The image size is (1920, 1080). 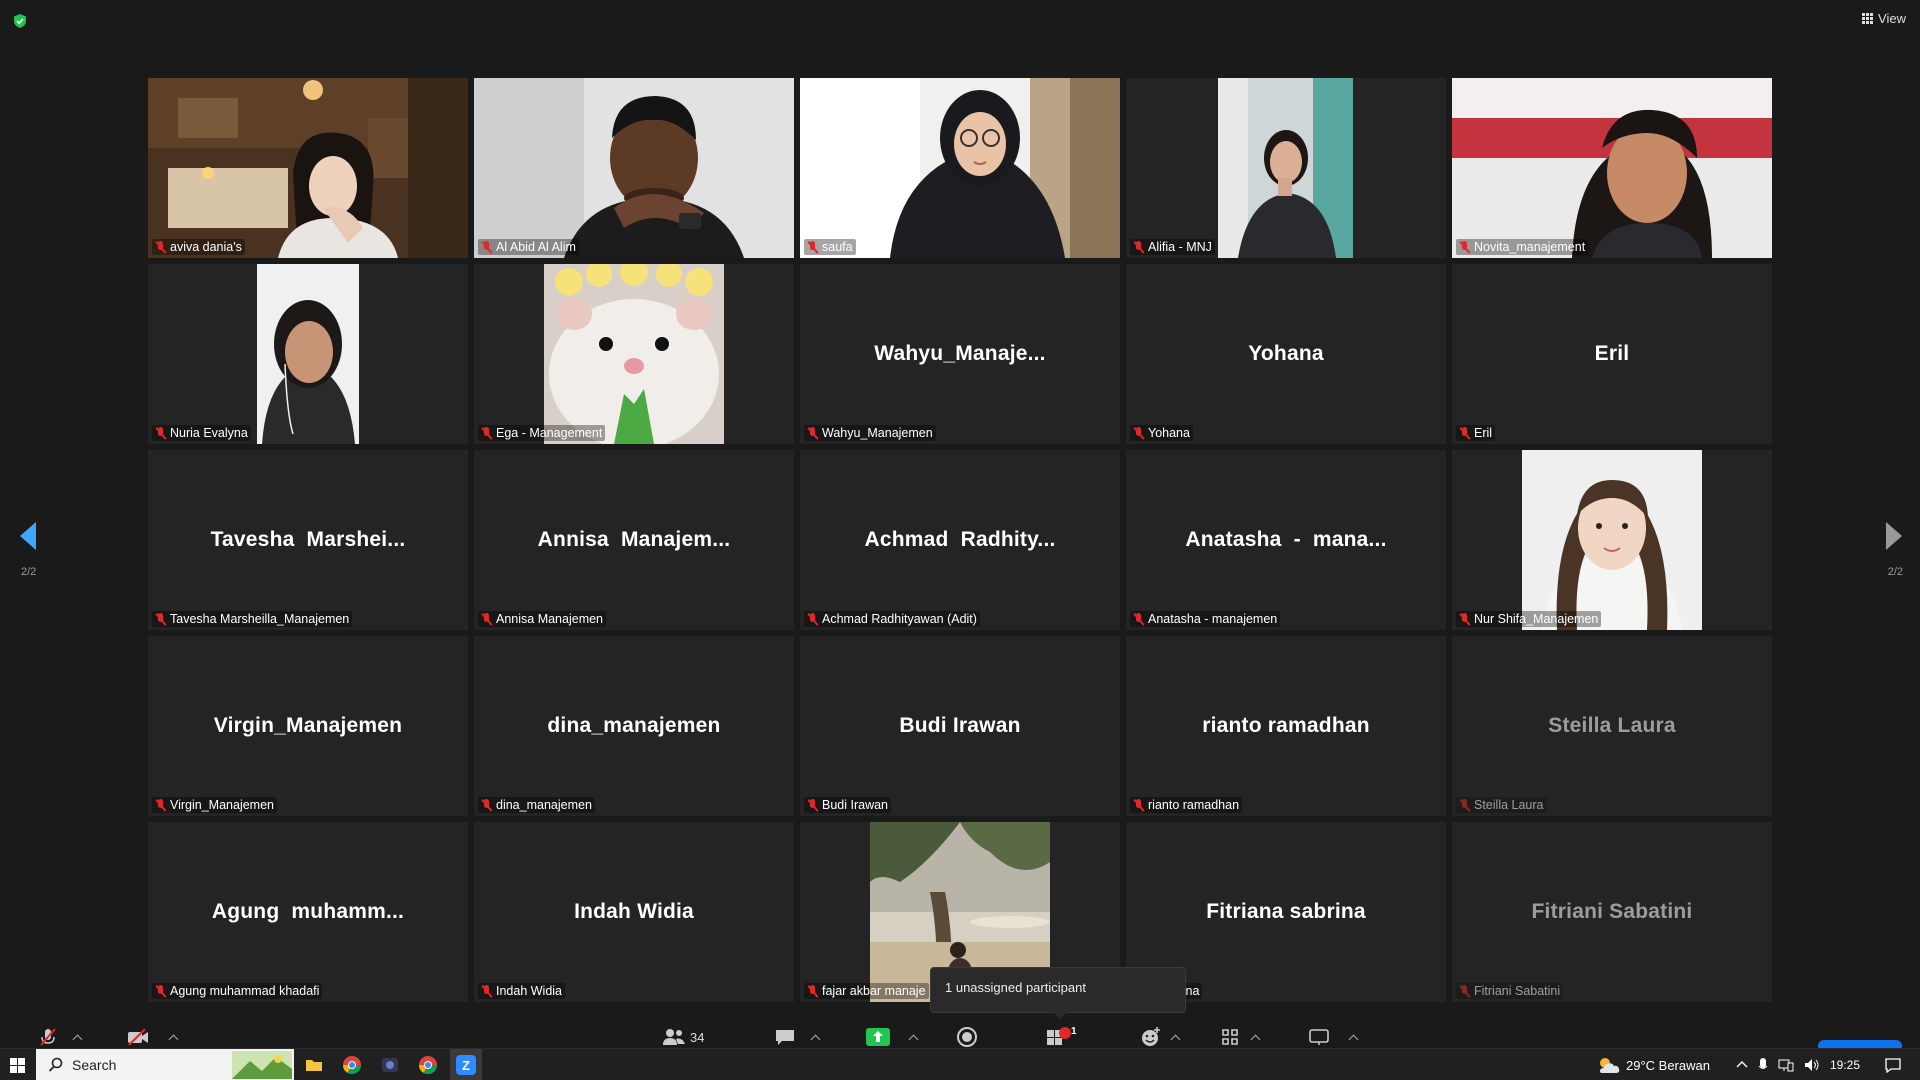 I want to click on participant-tile: Nuria Evalyna, so click(x=308, y=354).